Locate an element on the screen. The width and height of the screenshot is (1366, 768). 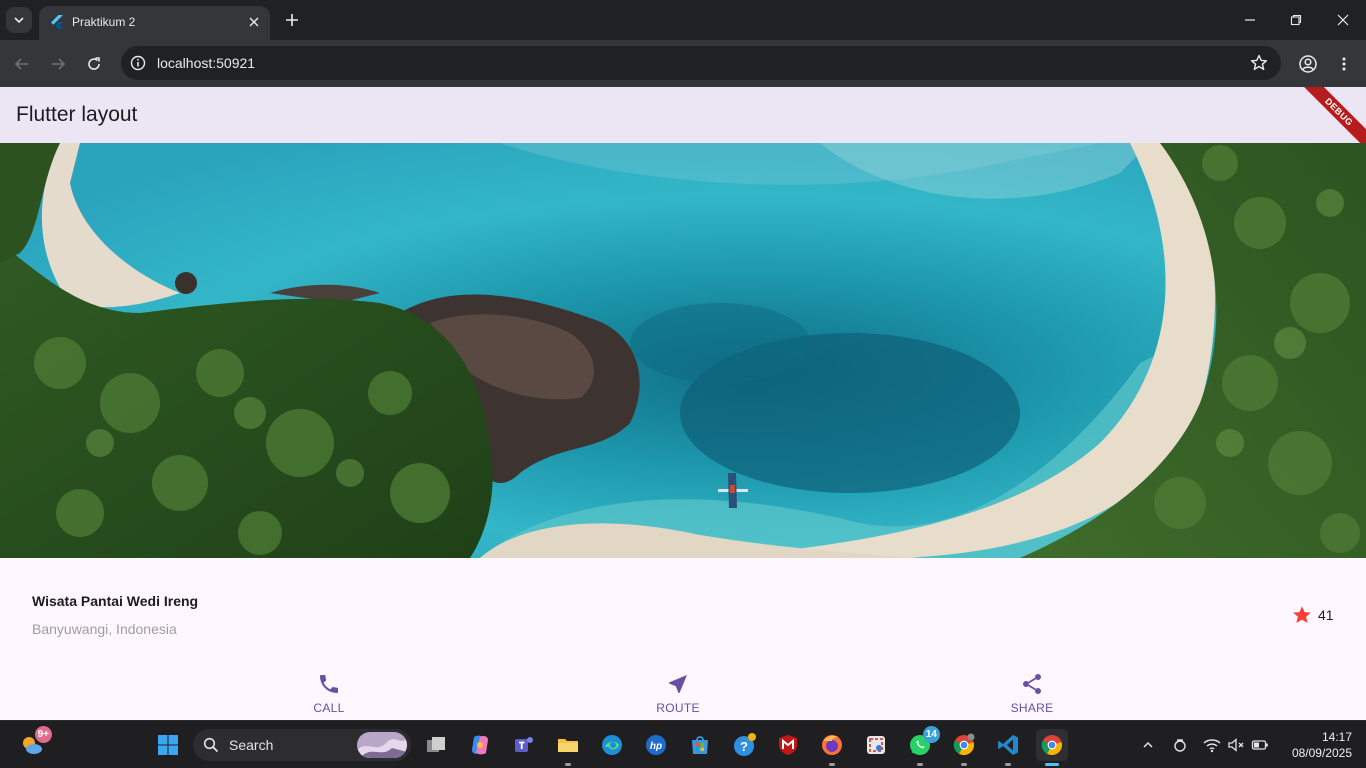
clock-time: 14:17 is located at coordinates (1336, 737).